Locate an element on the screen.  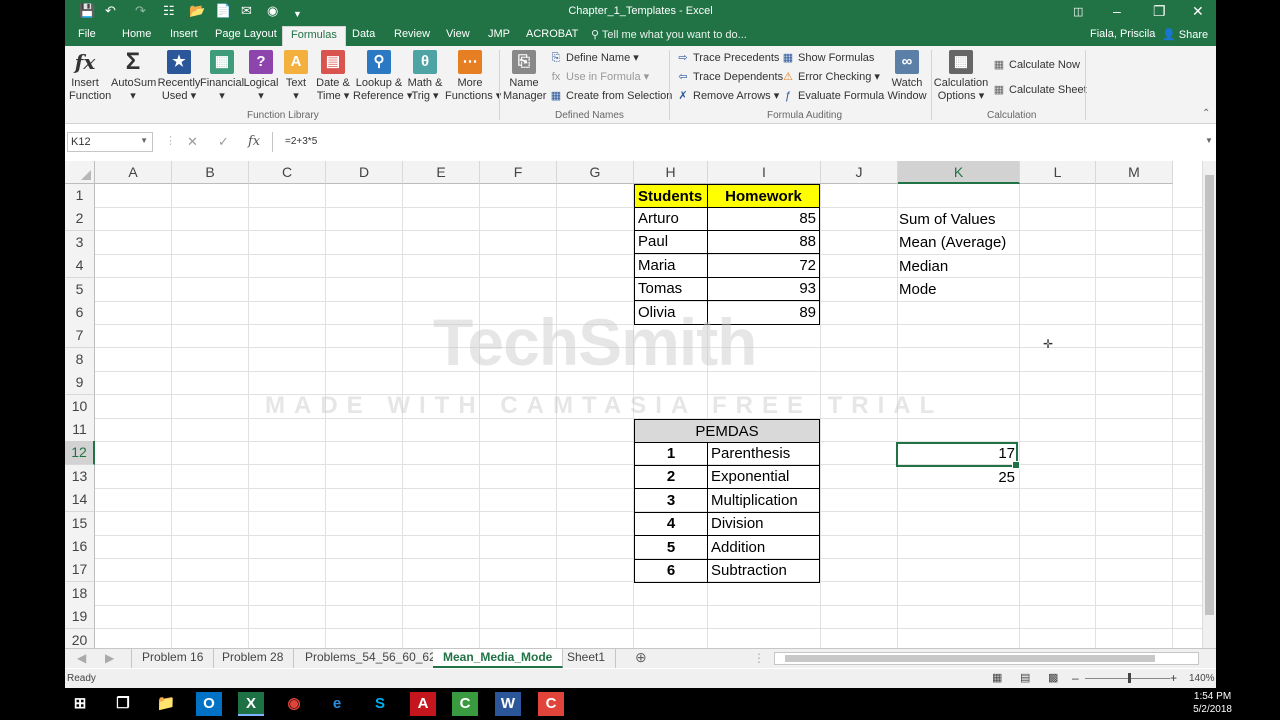
label-mode: Mode is located at coordinates (918, 289).